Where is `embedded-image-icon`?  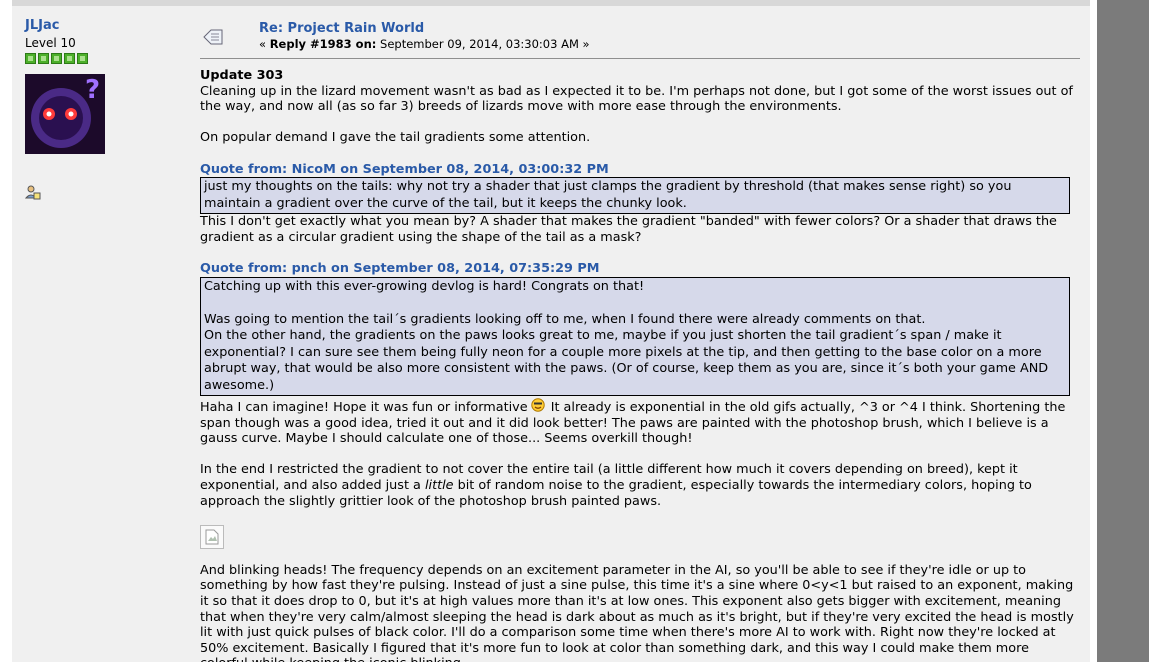 embedded-image-icon is located at coordinates (212, 536).